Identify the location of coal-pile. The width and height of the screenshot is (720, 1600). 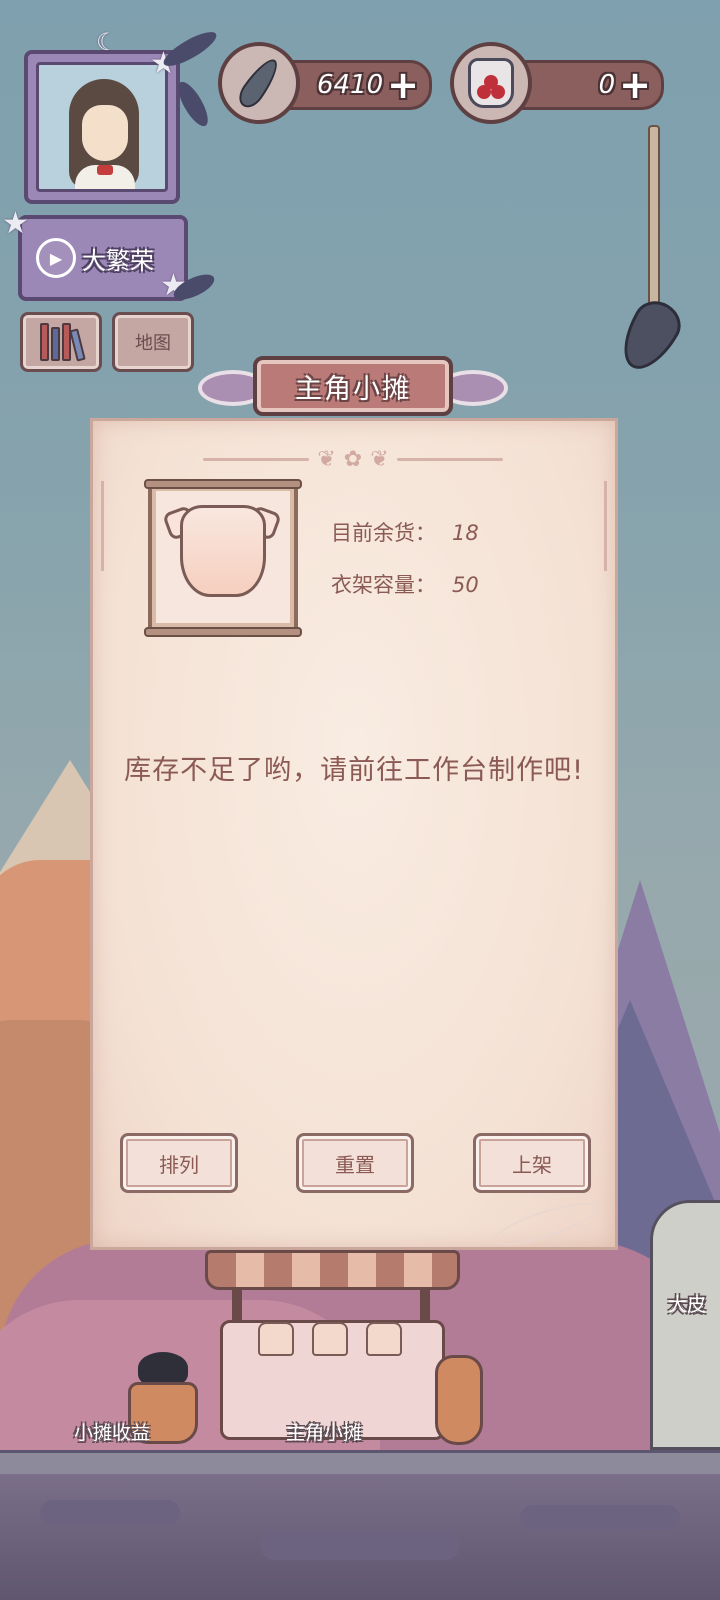
(163, 1368).